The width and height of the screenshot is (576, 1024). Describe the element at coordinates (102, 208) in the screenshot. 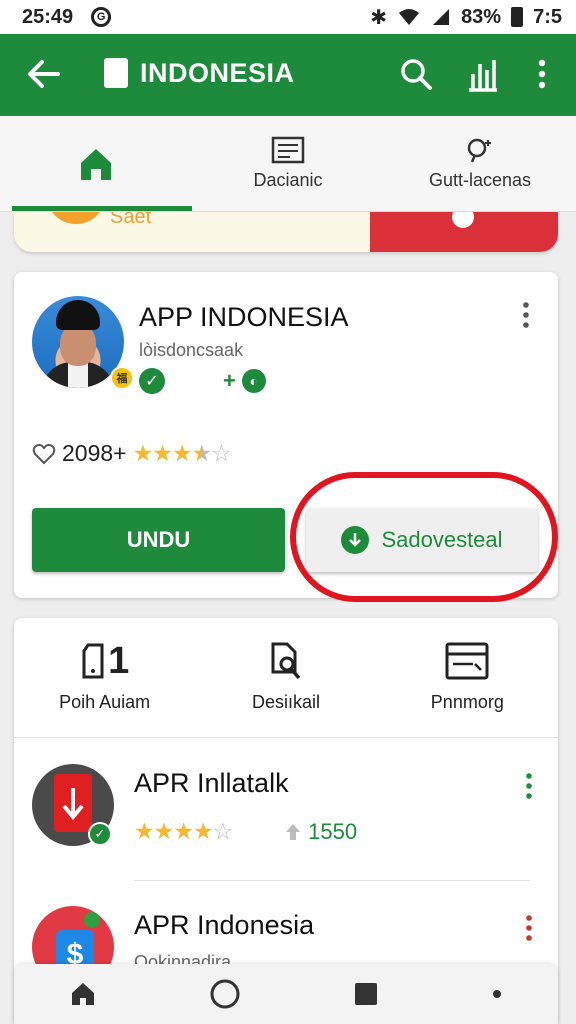

I see `tab-active-indicator` at that location.